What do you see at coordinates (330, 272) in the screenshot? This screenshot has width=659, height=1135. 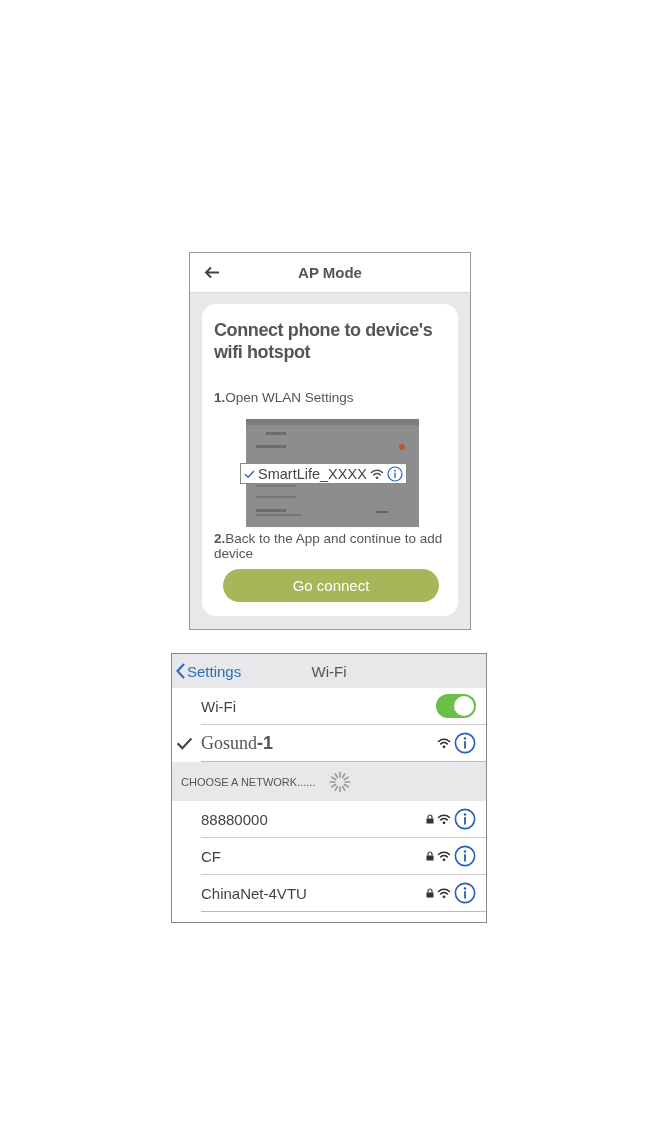 I see `screen-title: AP Mode` at bounding box center [330, 272].